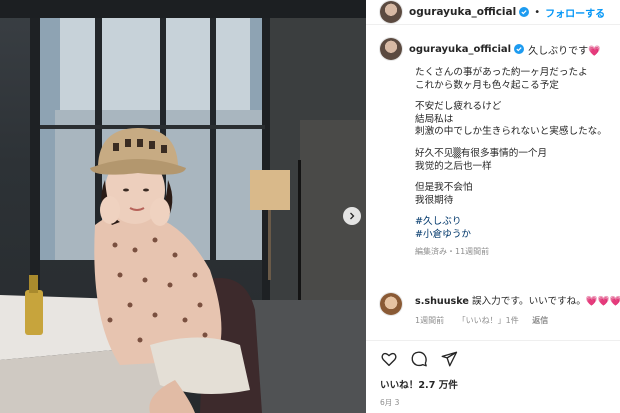 The height and width of the screenshot is (413, 620). What do you see at coordinates (452, 251) in the screenshot?
I see `caption-meta: 編集済み・11週間前` at bounding box center [452, 251].